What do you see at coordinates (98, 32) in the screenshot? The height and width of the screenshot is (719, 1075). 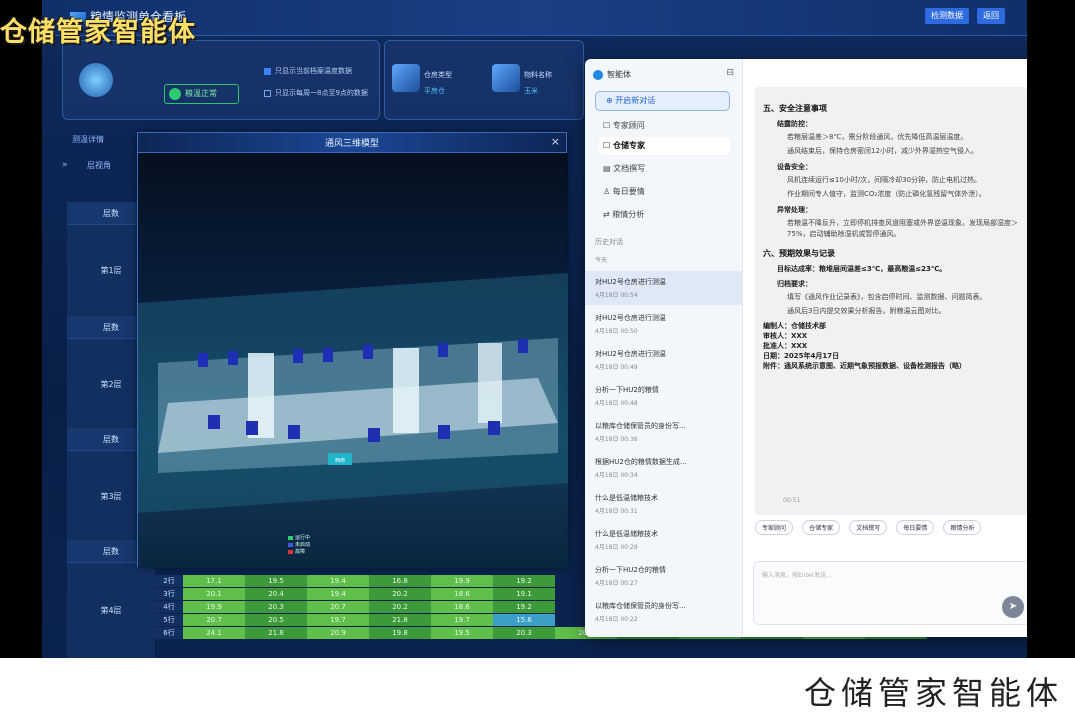 I see `overlay-title: 仓储管家智能体` at bounding box center [98, 32].